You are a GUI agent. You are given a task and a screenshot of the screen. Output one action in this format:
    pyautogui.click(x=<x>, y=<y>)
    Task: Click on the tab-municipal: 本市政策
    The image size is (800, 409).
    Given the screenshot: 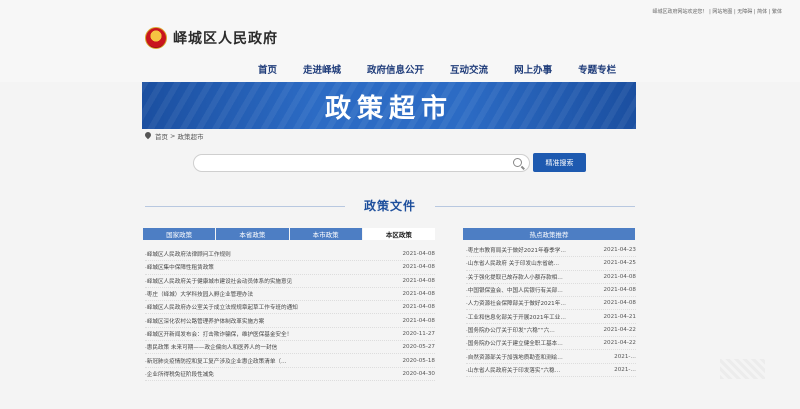 What is the action you would take?
    pyautogui.click(x=325, y=234)
    